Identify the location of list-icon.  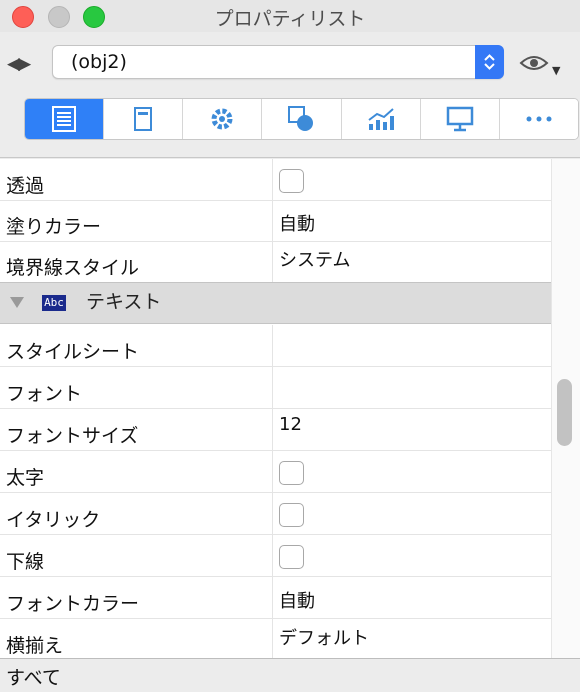
(64, 119).